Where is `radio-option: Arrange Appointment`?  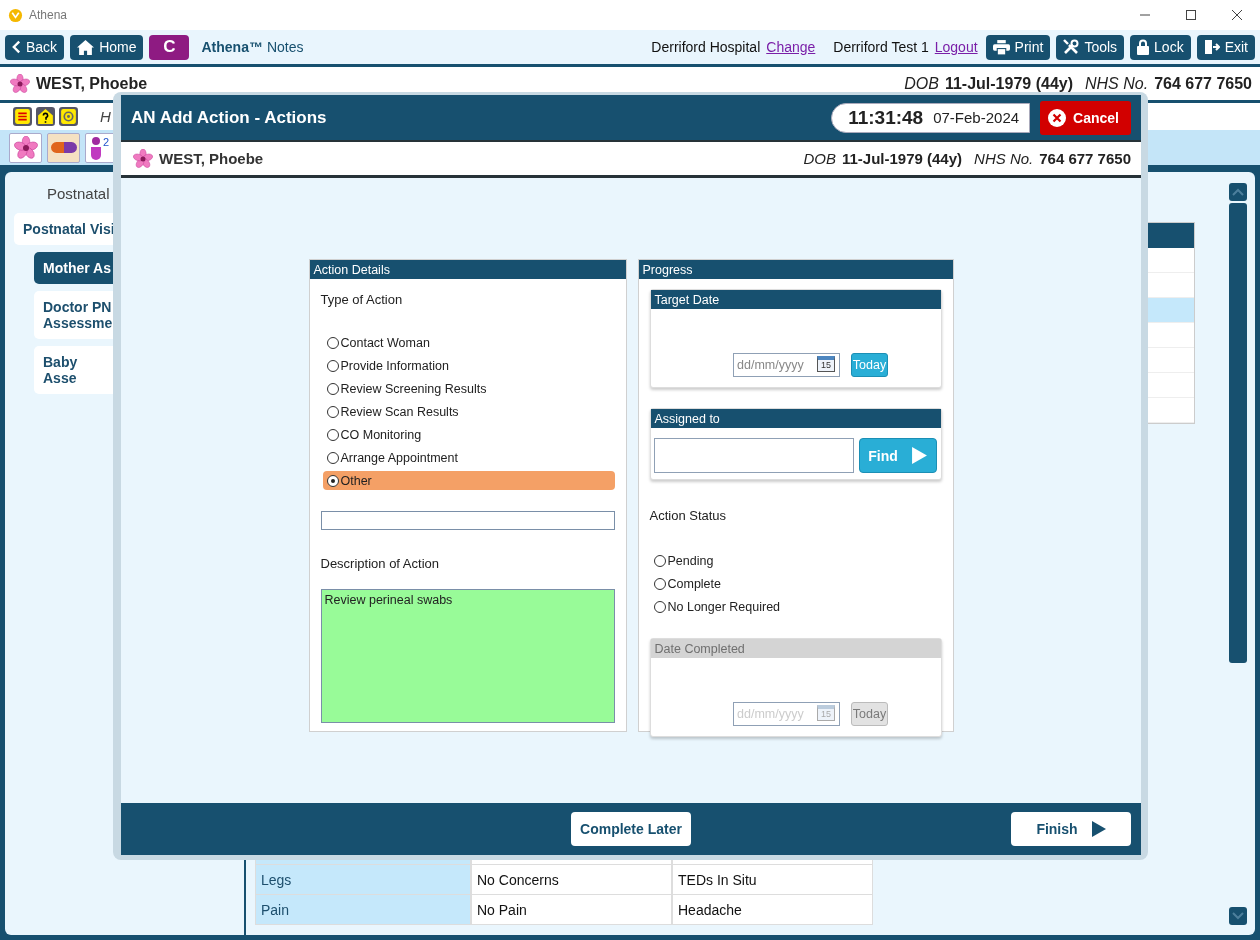
radio-option: Arrange Appointment is located at coordinates (468, 457).